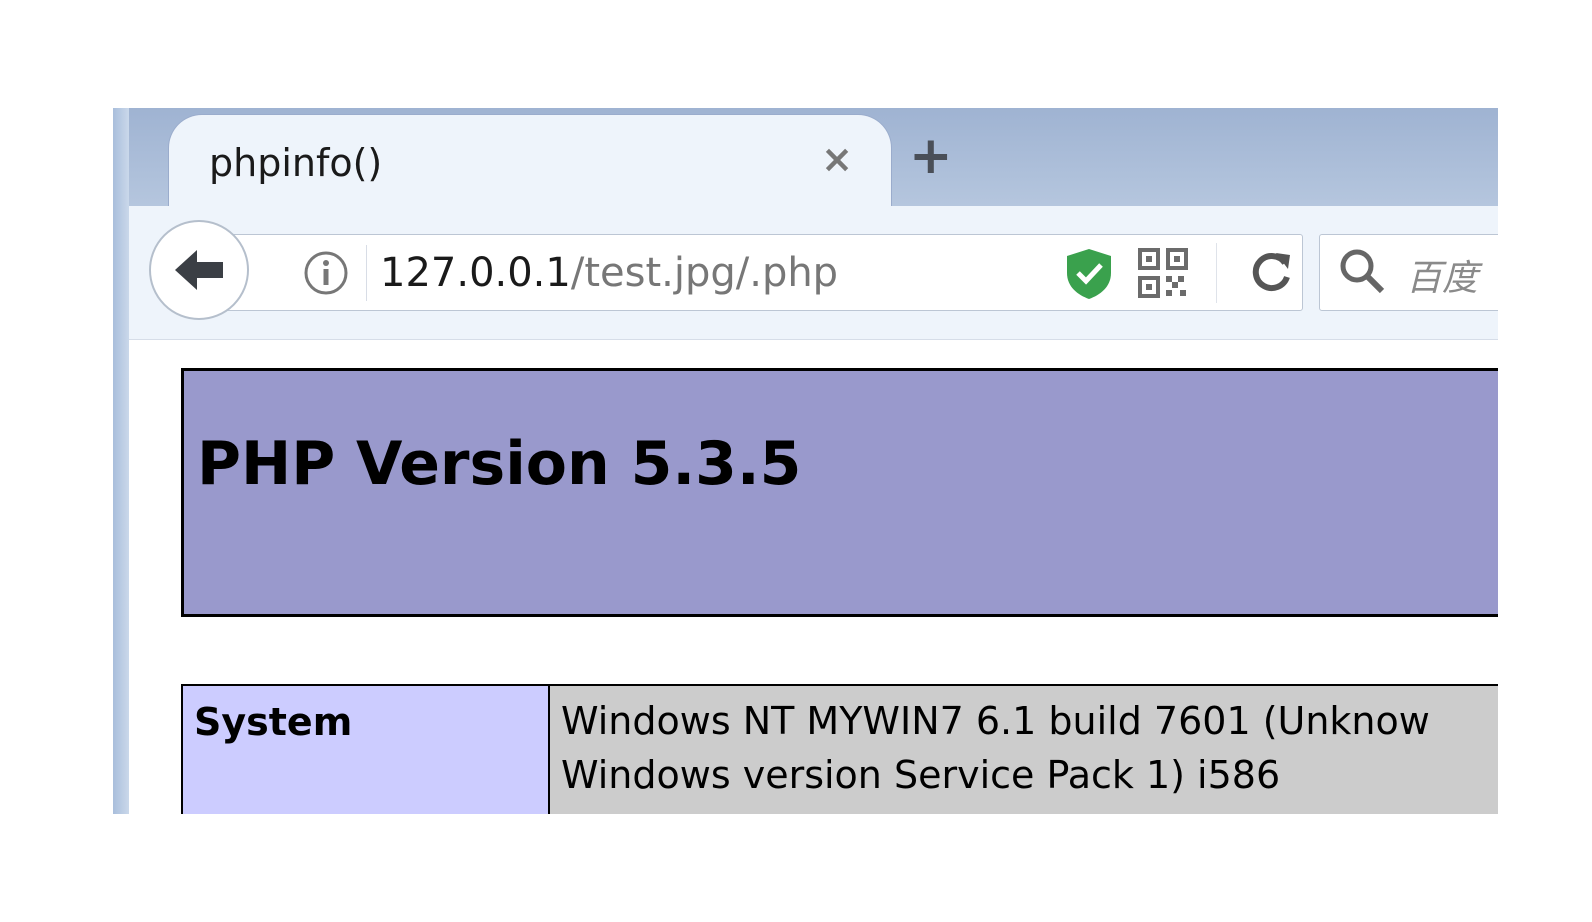 This screenshot has height=922, width=1592. I want to click on close-icon: ×, so click(837, 159).